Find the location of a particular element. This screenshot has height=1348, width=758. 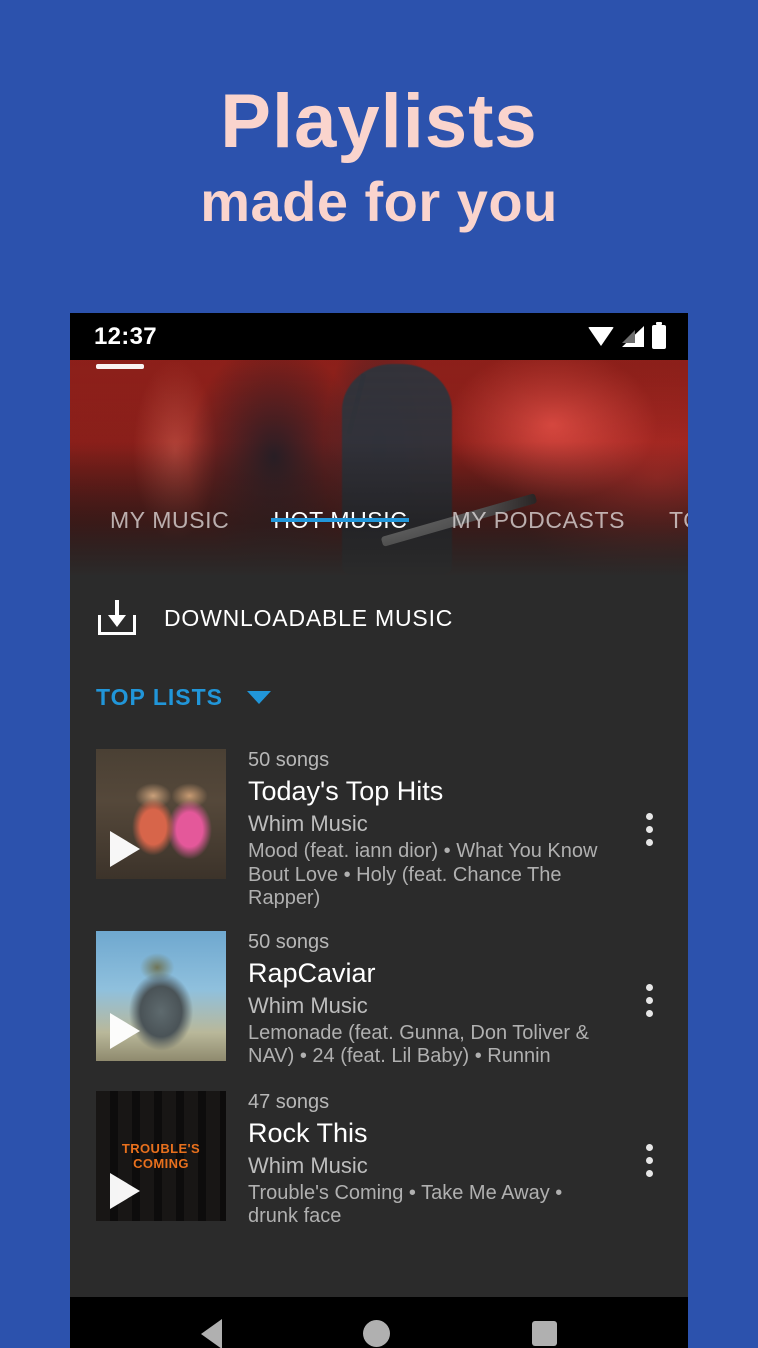

playlist-title: Rock This is located at coordinates (308, 1132).